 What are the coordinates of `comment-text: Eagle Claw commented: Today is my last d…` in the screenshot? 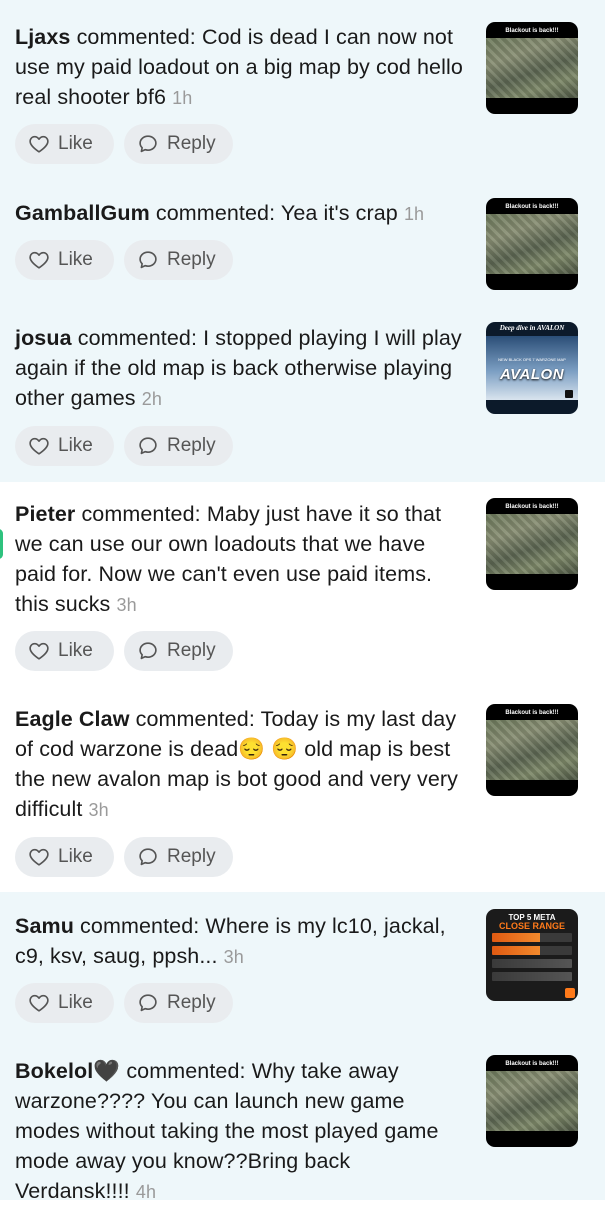 It's located at (242, 764).